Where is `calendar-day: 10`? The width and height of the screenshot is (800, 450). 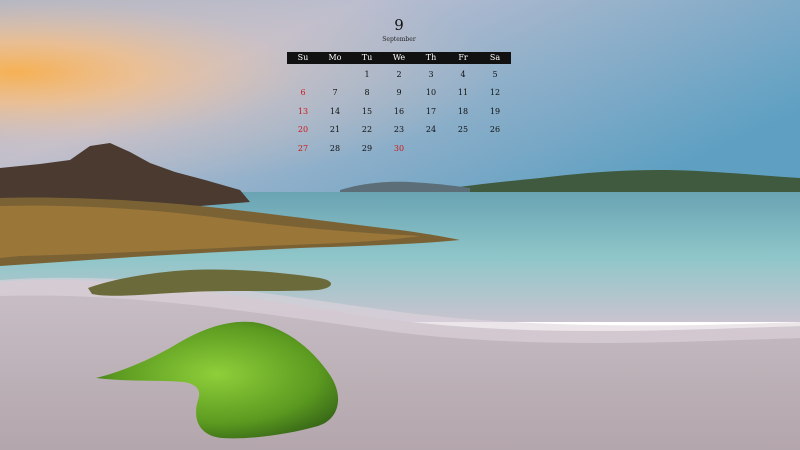 calendar-day: 10 is located at coordinates (431, 93).